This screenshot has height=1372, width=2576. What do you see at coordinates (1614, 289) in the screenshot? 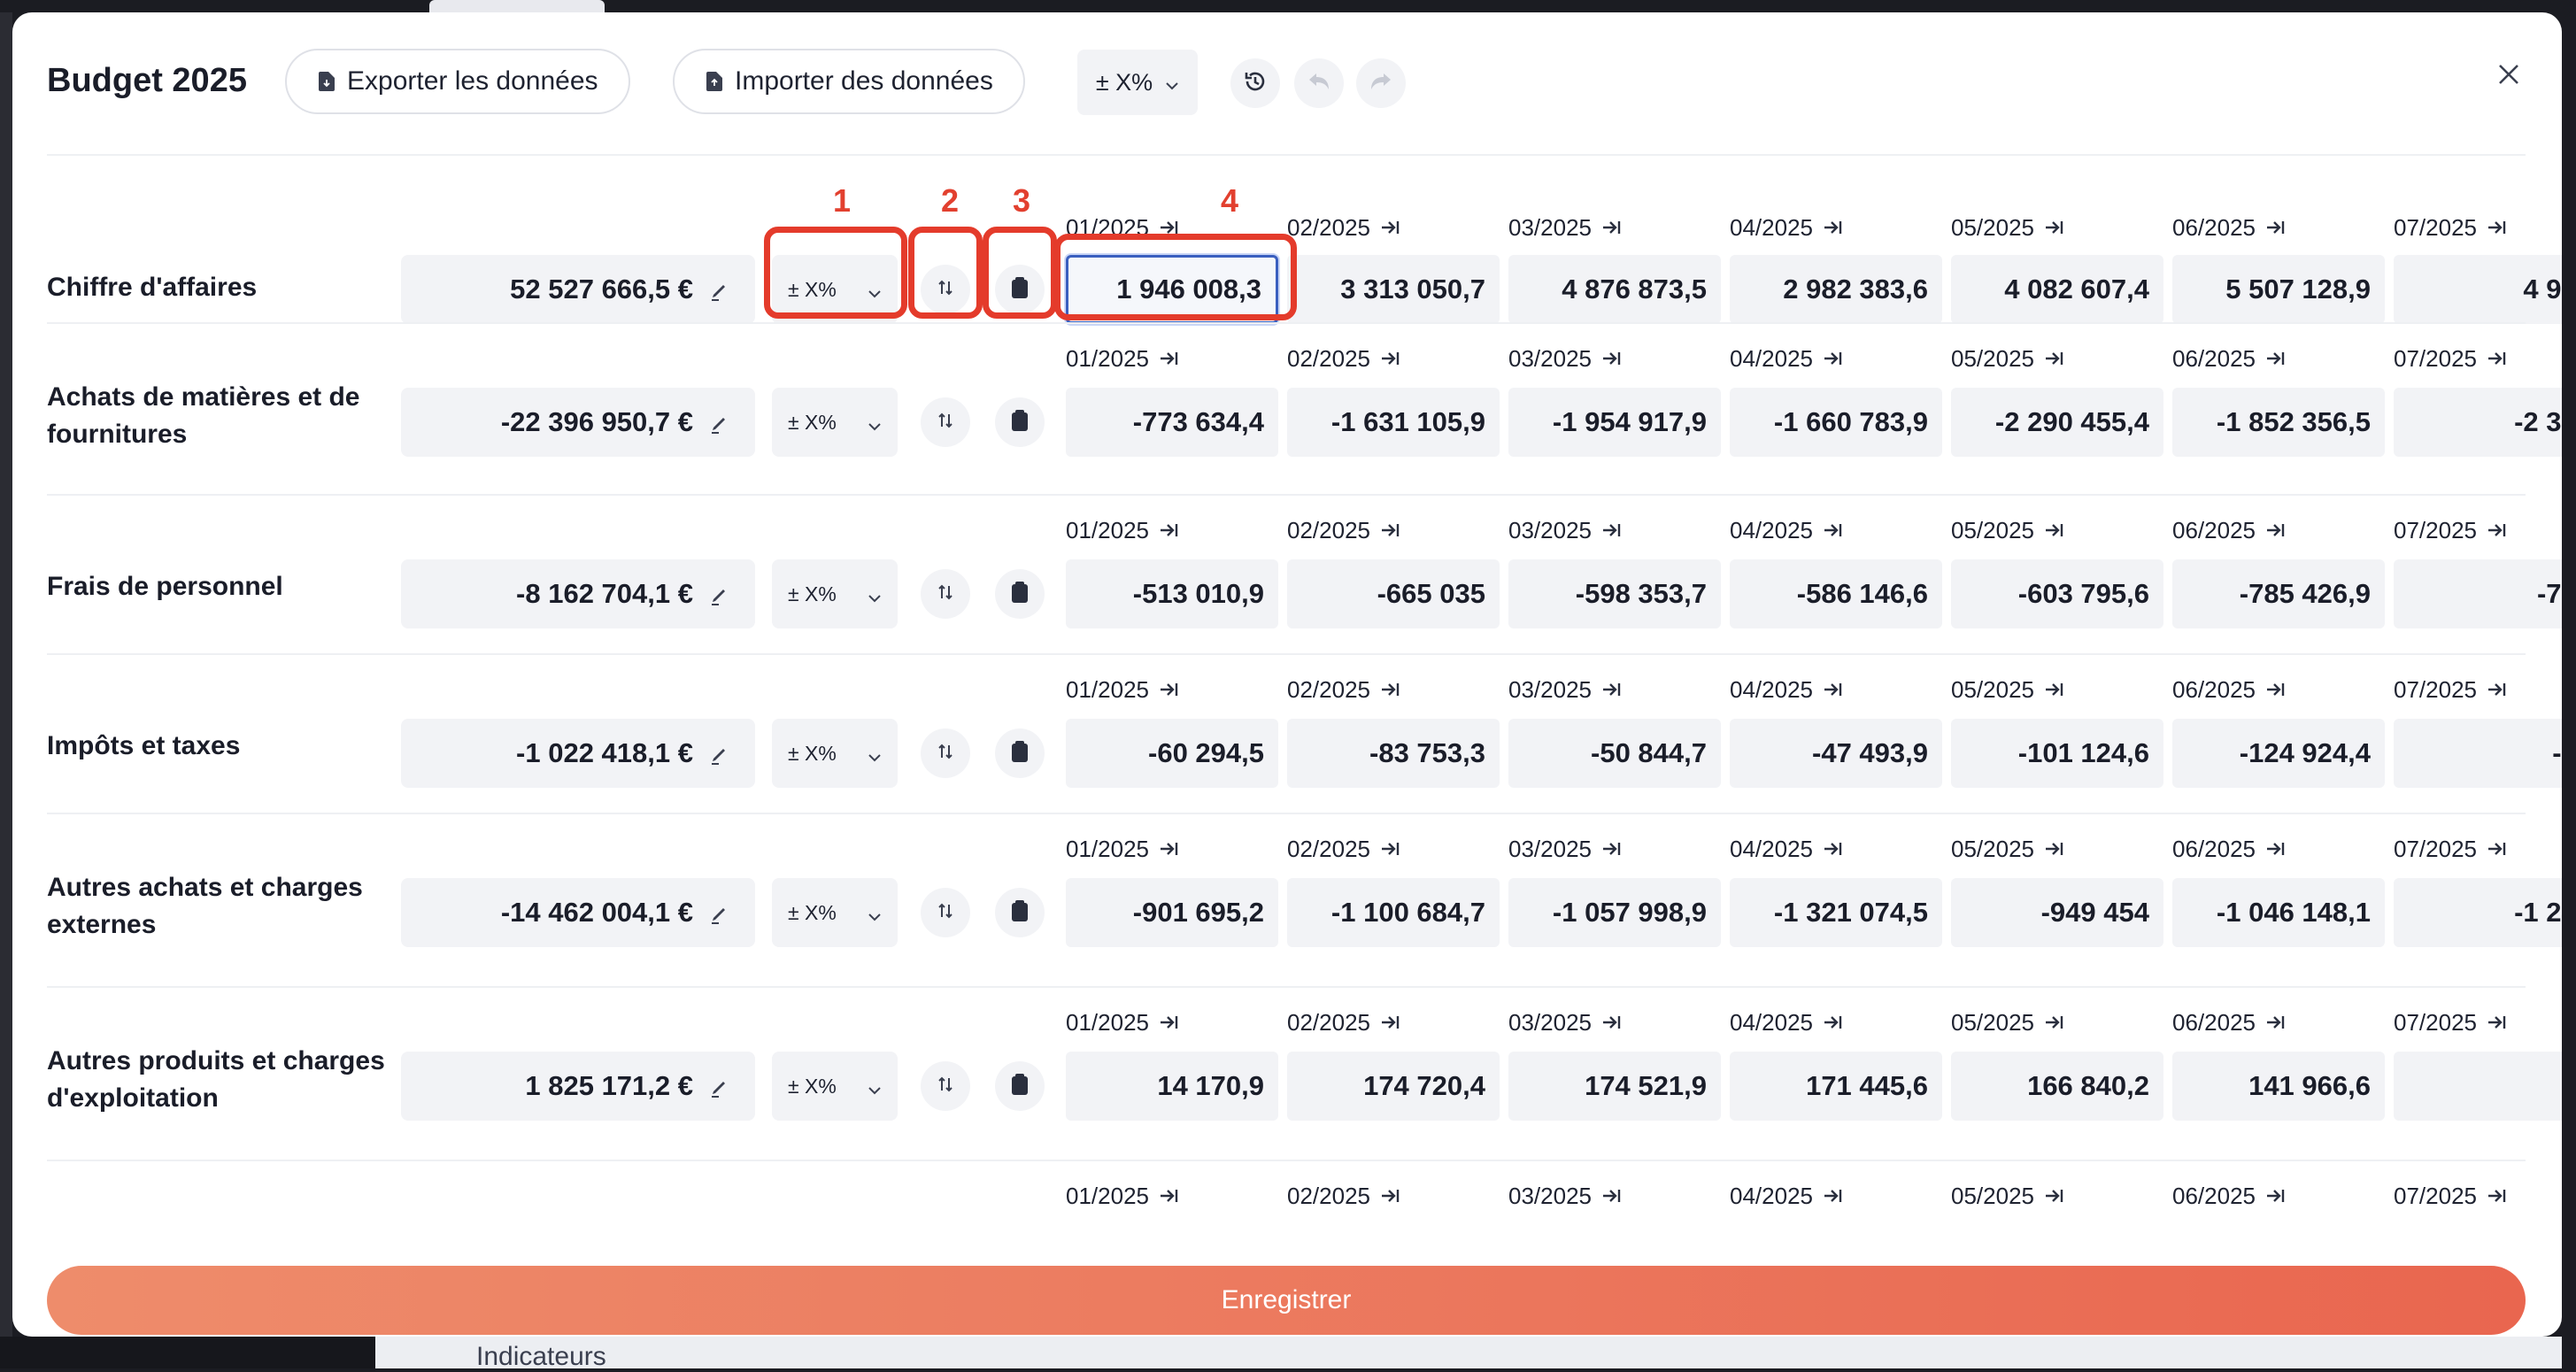
I see `month-value-input: 4 876 873,5` at bounding box center [1614, 289].